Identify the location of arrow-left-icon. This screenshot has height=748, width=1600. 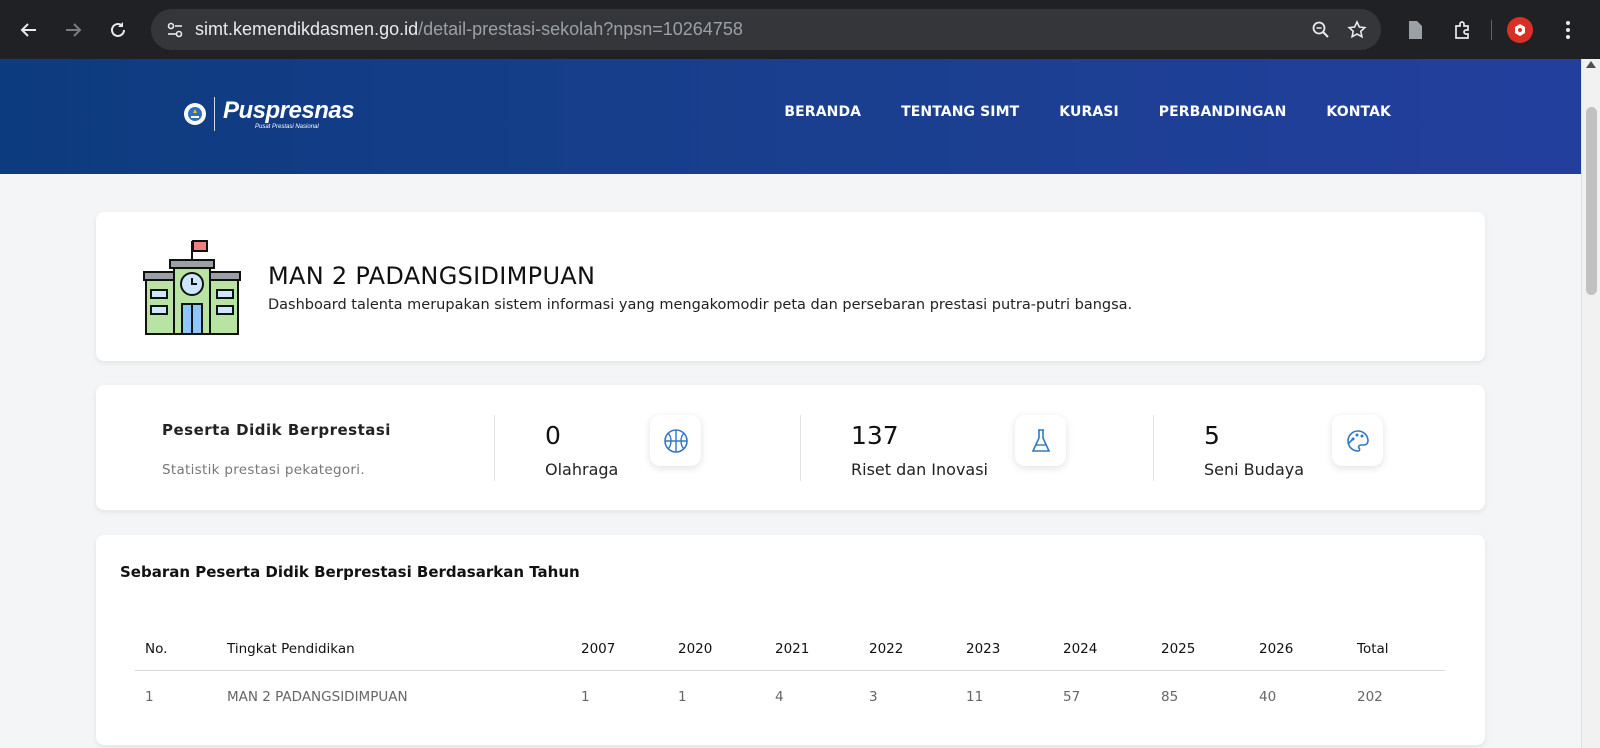
(28, 30).